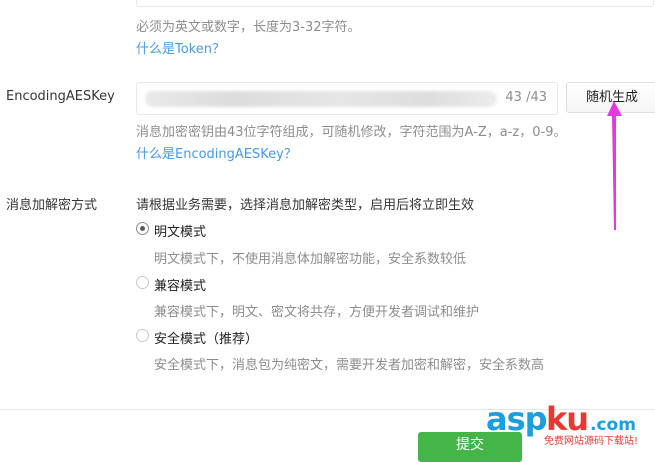  What do you see at coordinates (180, 284) in the screenshot?
I see `compatible-mode-label: 兼容模式` at bounding box center [180, 284].